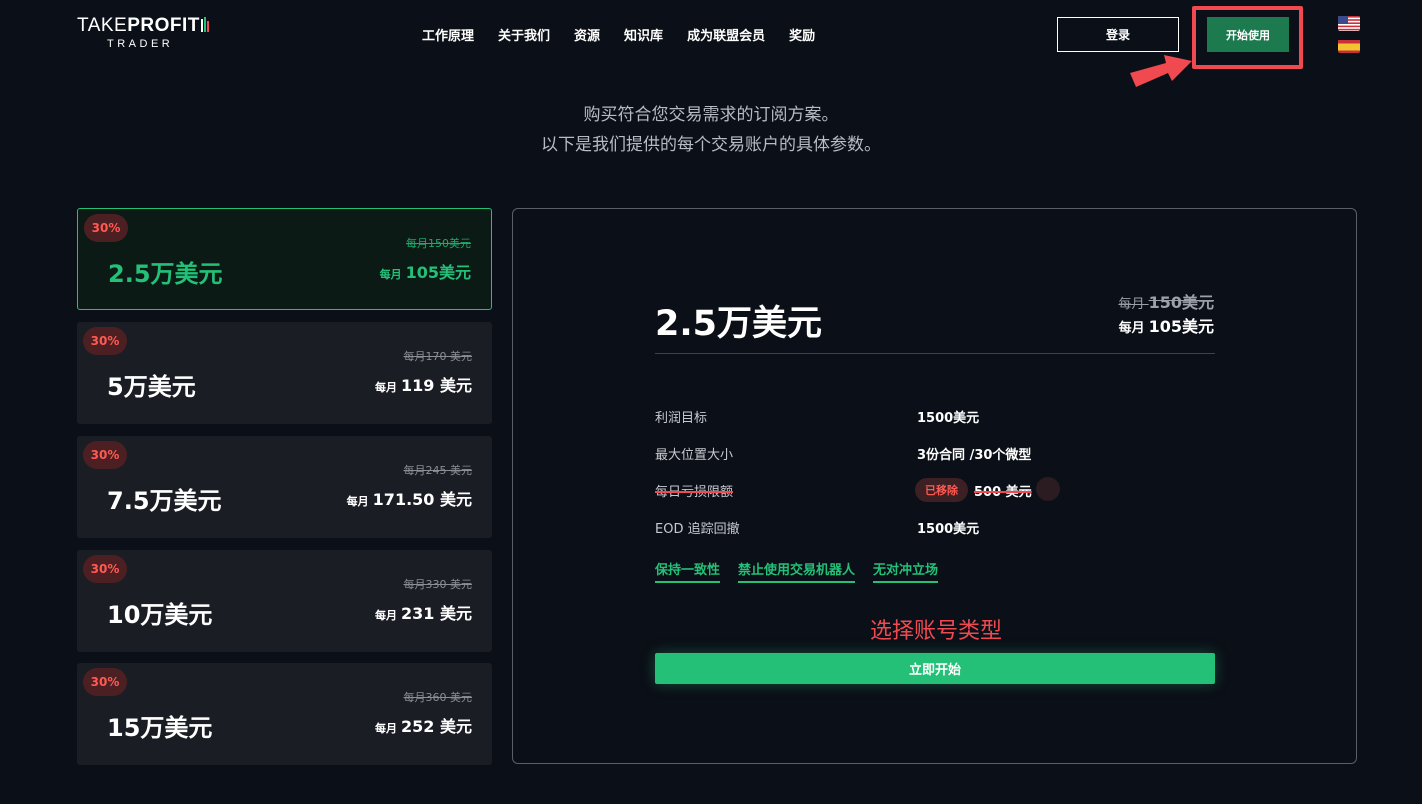 This screenshot has height=804, width=1422. What do you see at coordinates (140, 44) in the screenshot?
I see `logo-subtitle: TRADER` at bounding box center [140, 44].